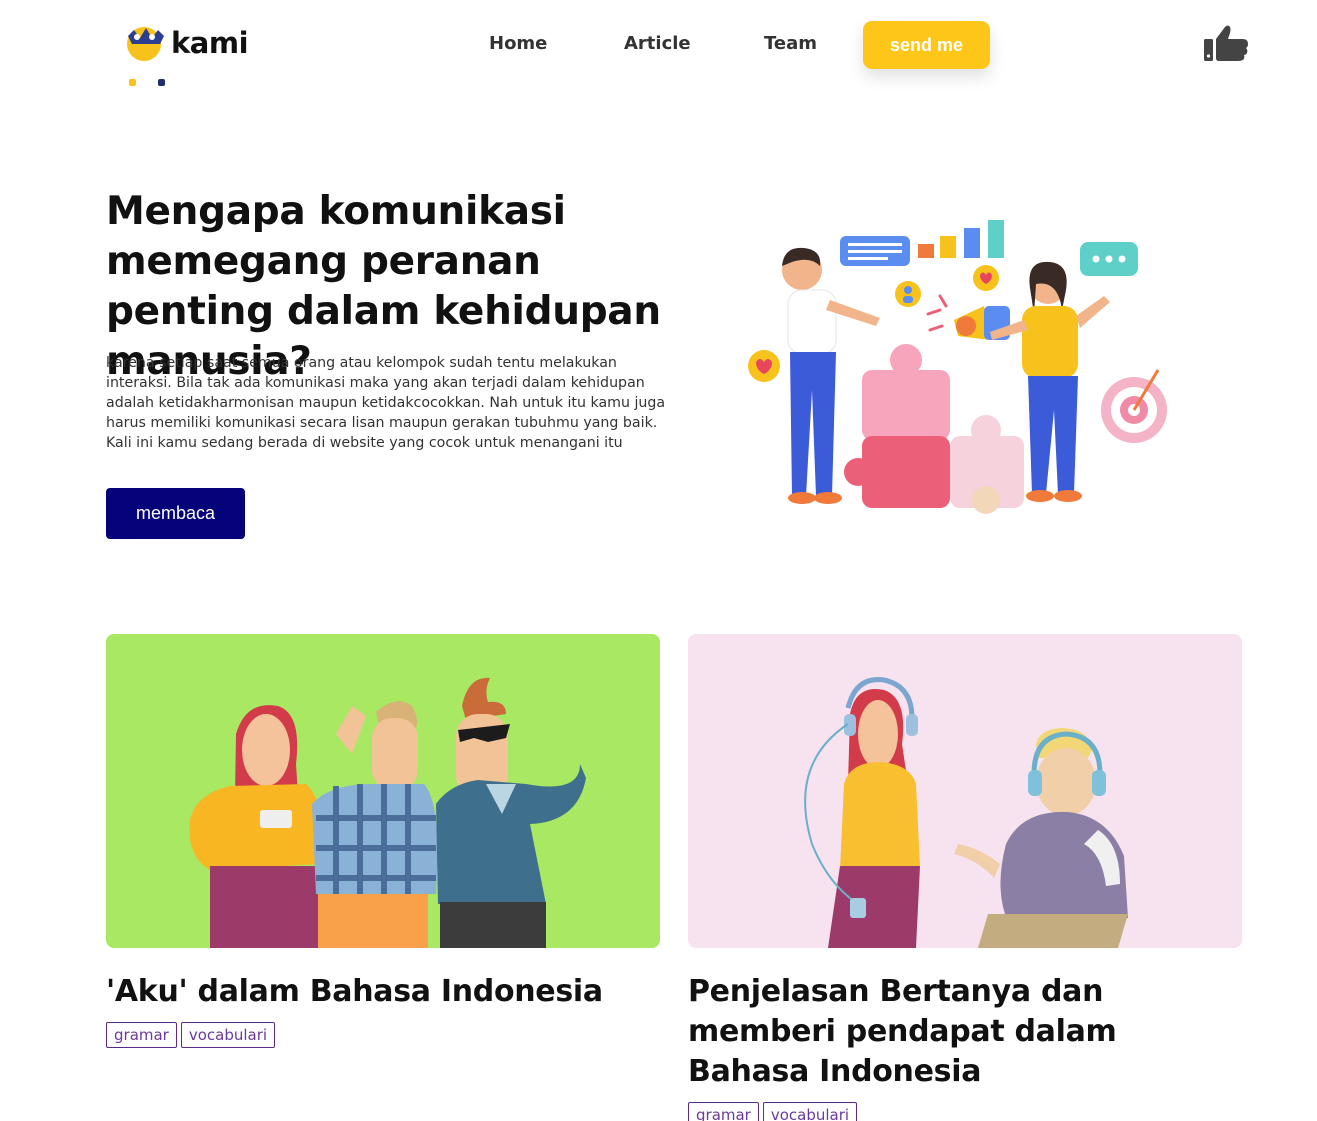  I want to click on article-image-conversation, so click(965, 791).